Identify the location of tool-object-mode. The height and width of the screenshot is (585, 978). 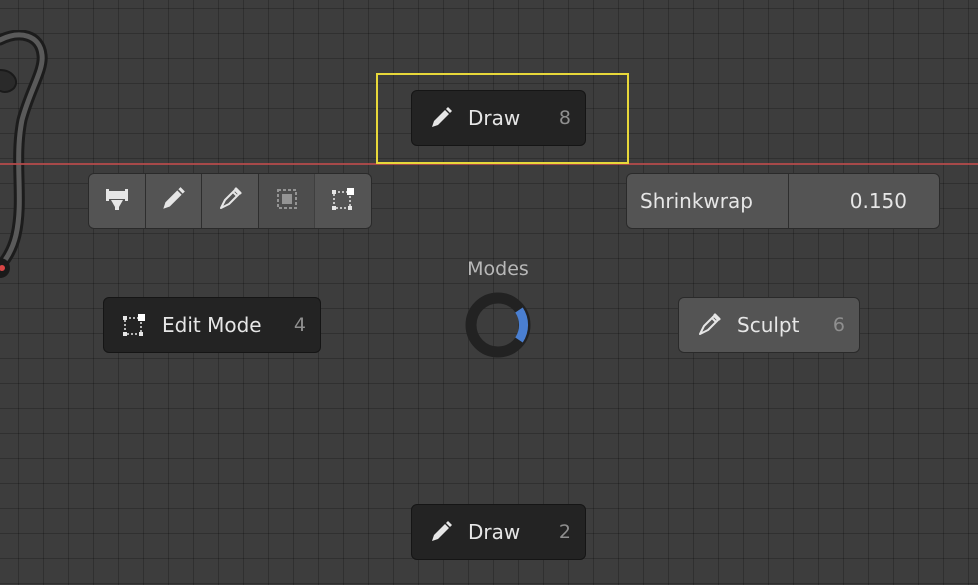
(287, 201).